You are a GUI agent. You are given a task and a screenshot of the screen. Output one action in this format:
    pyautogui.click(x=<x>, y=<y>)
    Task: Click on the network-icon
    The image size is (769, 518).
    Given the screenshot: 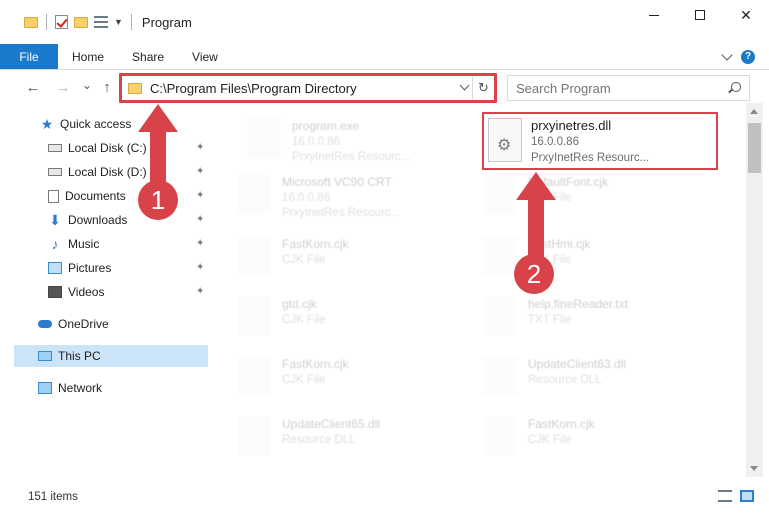 What is the action you would take?
    pyautogui.click(x=45, y=388)
    